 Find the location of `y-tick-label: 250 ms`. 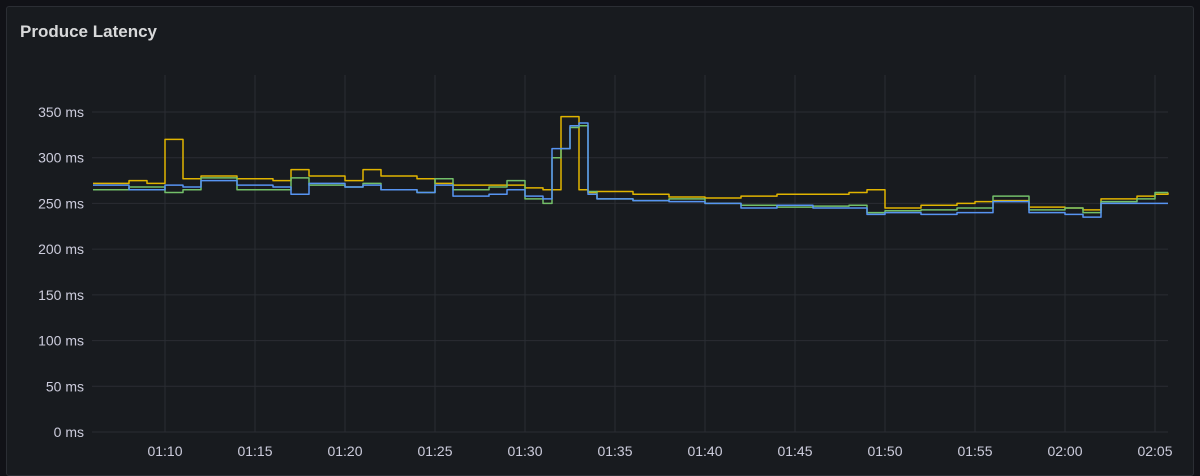

y-tick-label: 250 ms is located at coordinates (61, 203).